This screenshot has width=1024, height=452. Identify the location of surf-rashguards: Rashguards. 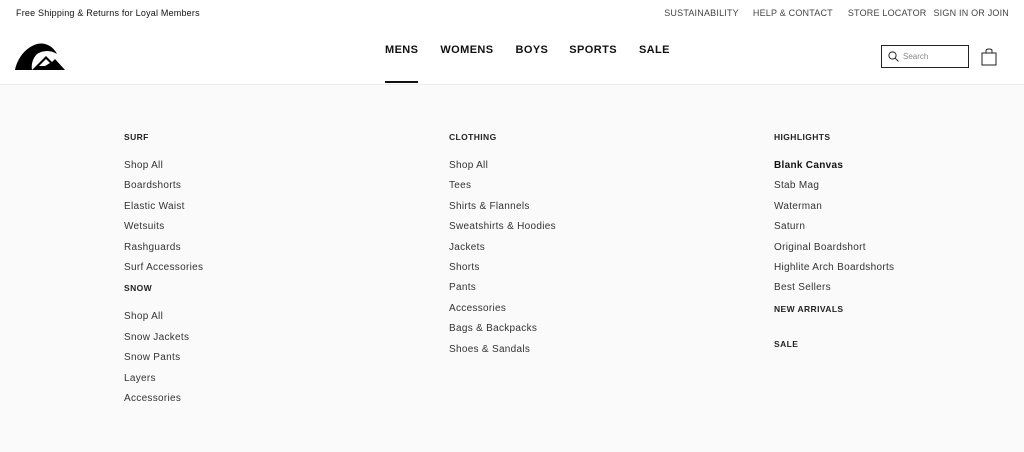
(163, 251).